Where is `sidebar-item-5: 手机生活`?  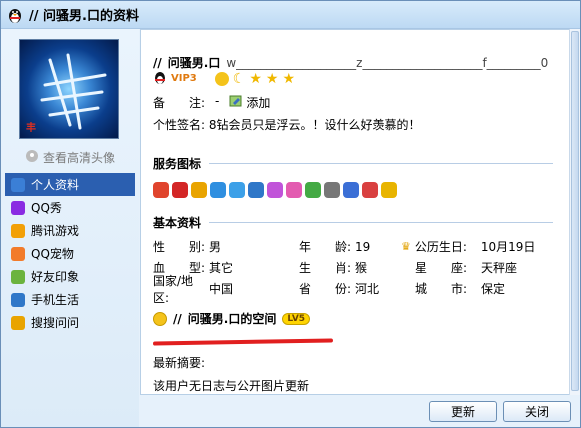
sidebar-item-5: 手机生活 is located at coordinates (70, 299).